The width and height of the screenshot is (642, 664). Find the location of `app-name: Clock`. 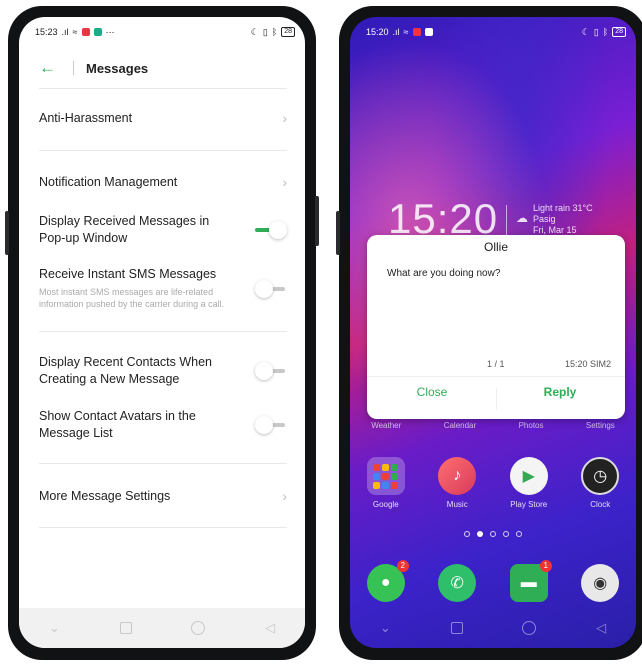

app-name: Clock is located at coordinates (600, 504).